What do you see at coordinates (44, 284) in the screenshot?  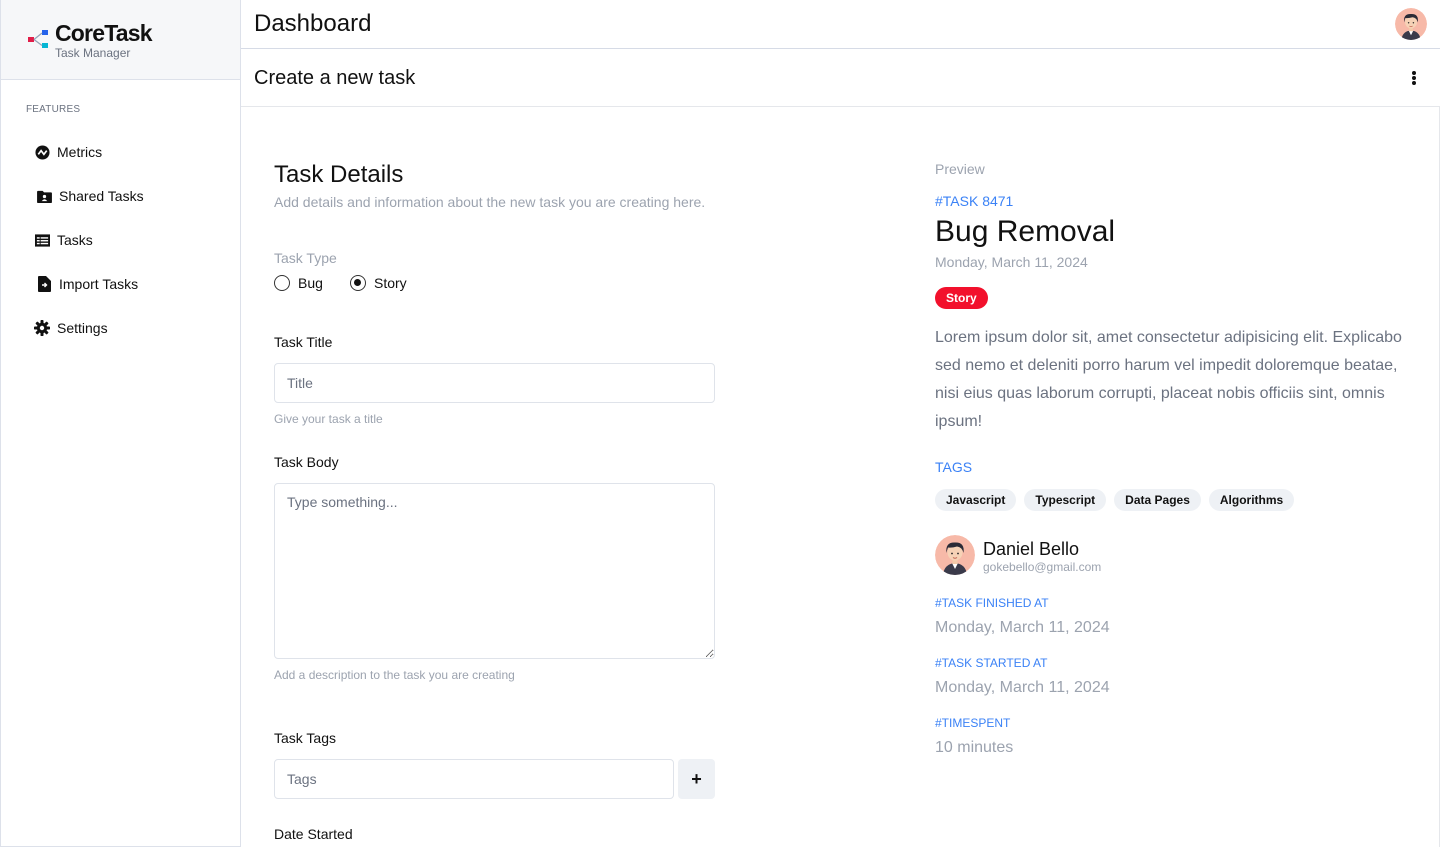 I see `file-import-icon` at bounding box center [44, 284].